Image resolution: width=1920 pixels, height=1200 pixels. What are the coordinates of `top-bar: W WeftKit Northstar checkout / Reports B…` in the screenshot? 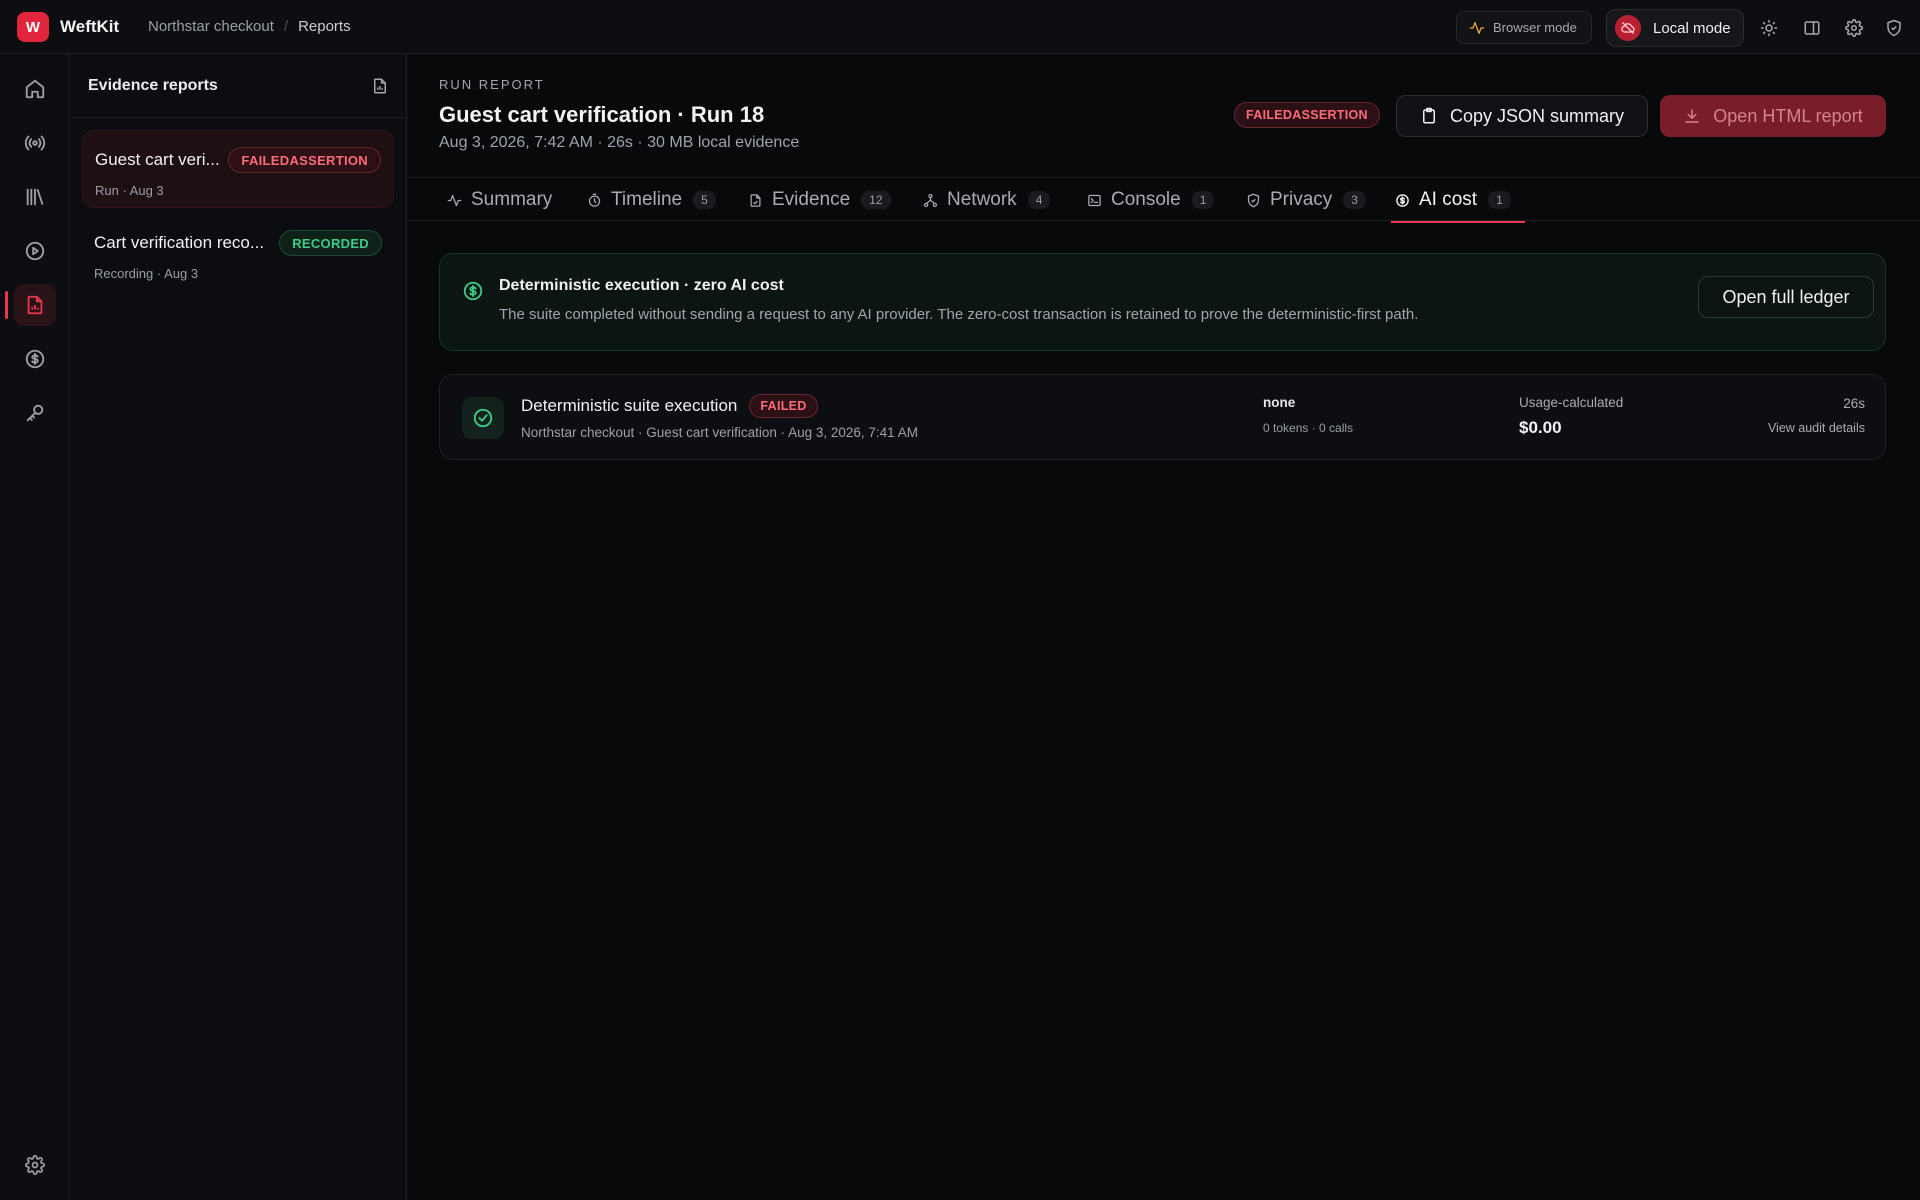 It's located at (960, 27).